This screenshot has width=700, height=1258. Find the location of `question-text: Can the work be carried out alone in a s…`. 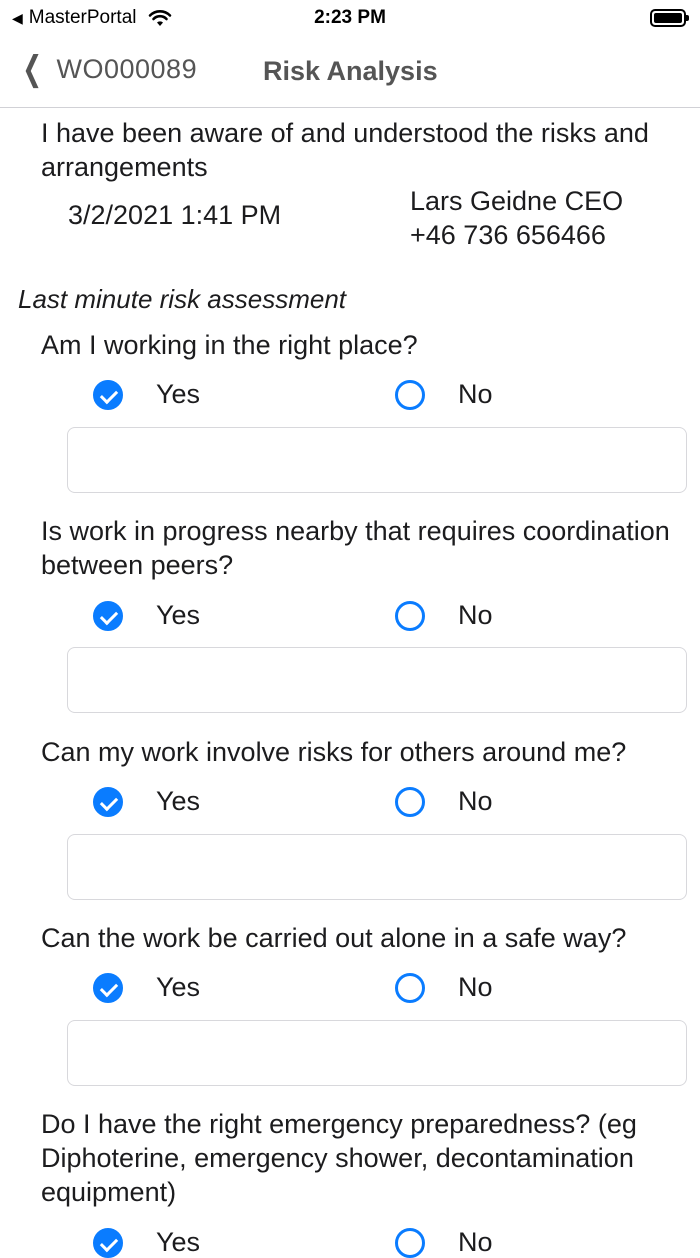

question-text: Can the work be carried out alone in a s… is located at coordinates (334, 938).